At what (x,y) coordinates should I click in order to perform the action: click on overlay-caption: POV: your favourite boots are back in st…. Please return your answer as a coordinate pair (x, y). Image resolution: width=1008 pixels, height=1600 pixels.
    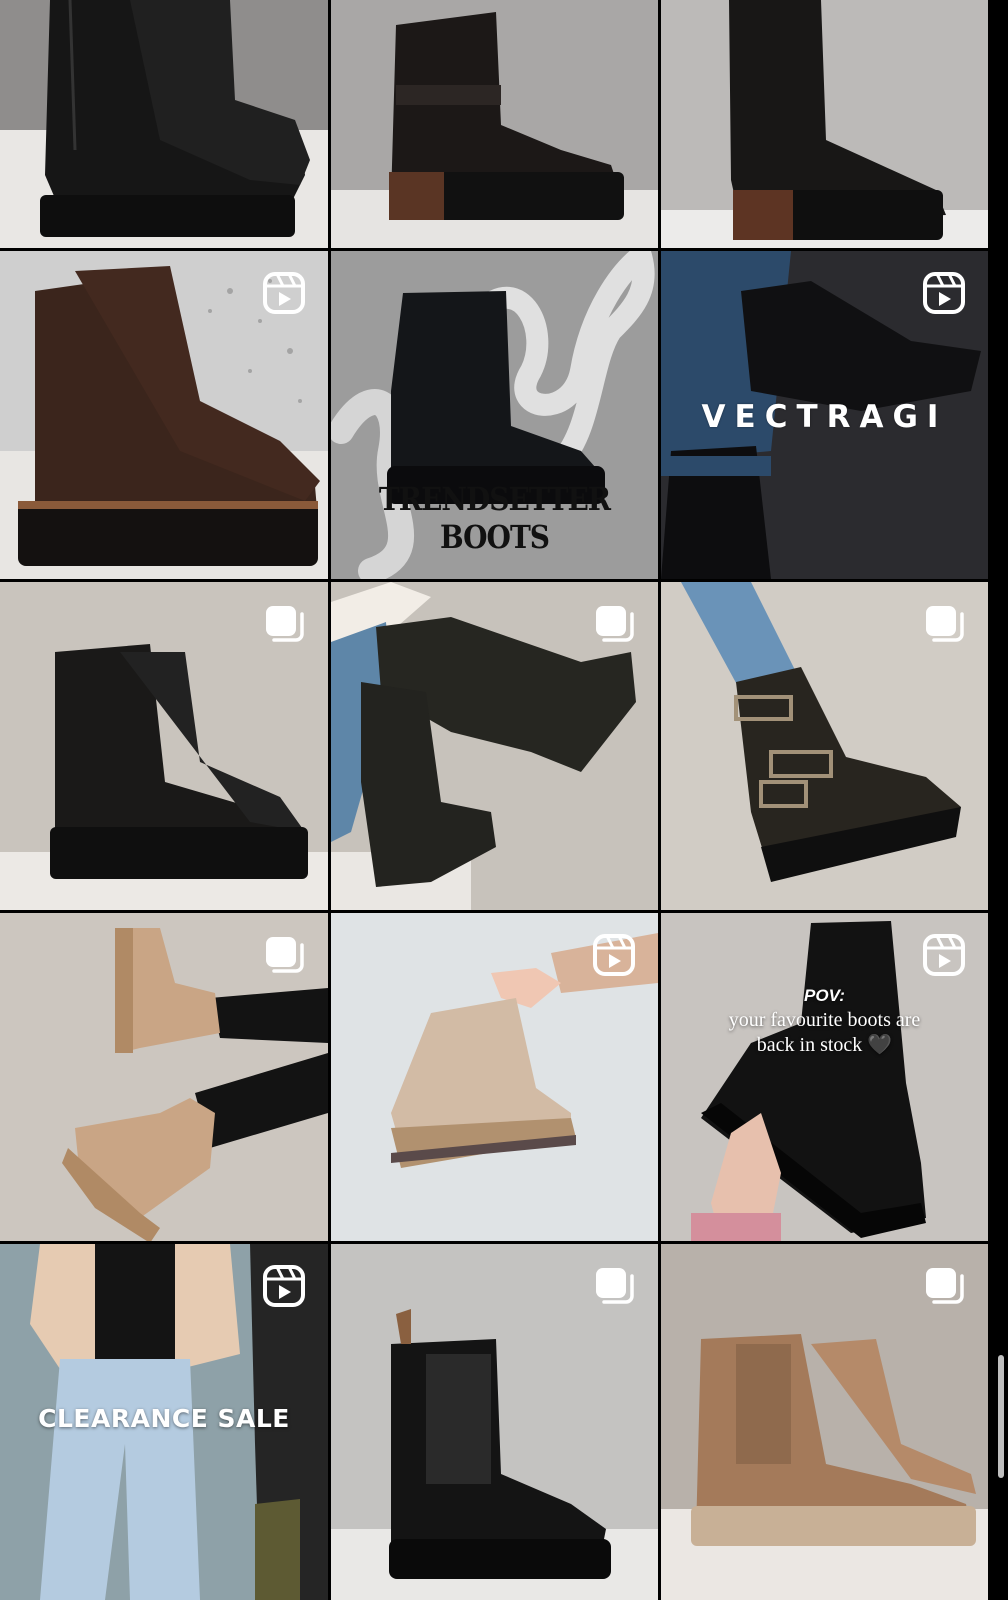
    Looking at the image, I should click on (824, 1020).